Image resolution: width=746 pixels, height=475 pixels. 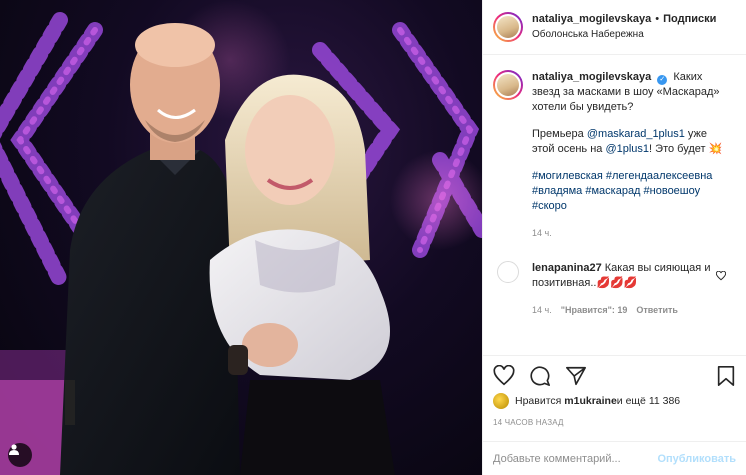 I want to click on like-heart-icon, so click(x=504, y=375).